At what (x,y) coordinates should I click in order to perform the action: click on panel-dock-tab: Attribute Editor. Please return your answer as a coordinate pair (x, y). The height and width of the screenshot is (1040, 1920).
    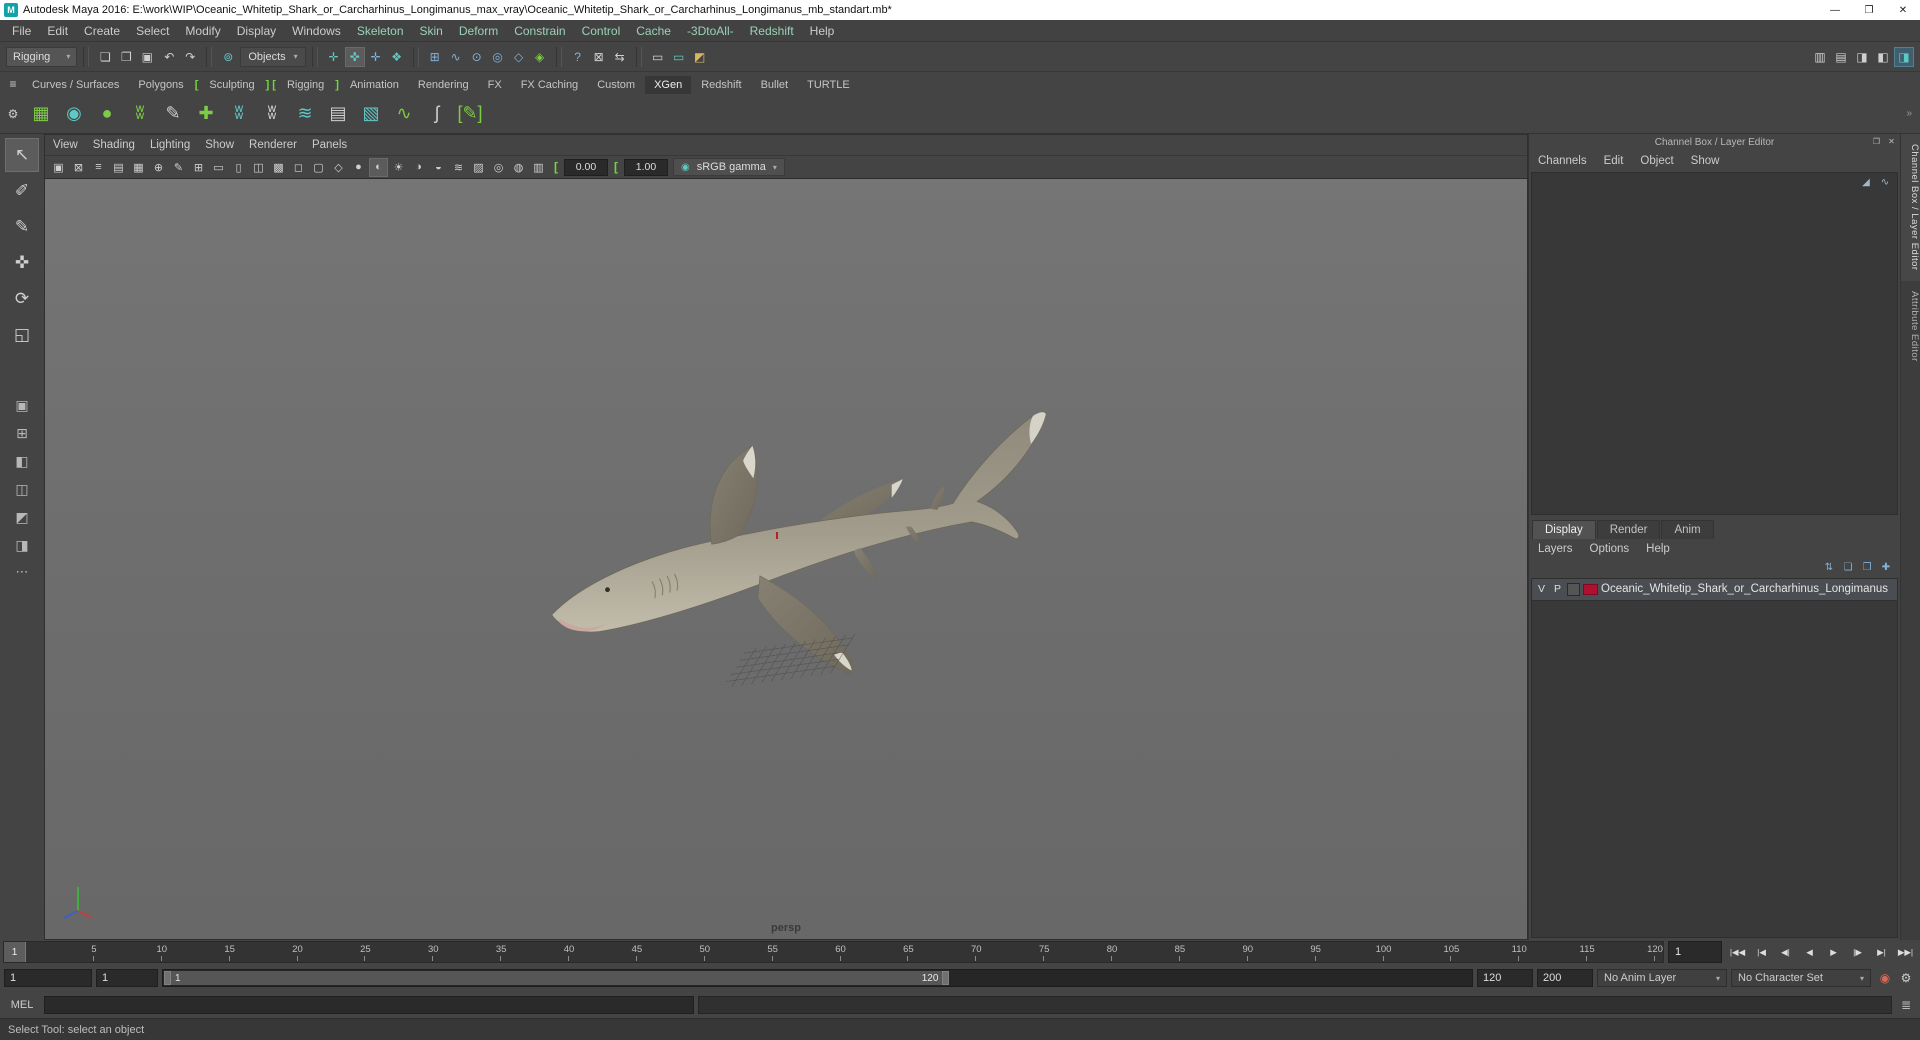
    Looking at the image, I should click on (1910, 326).